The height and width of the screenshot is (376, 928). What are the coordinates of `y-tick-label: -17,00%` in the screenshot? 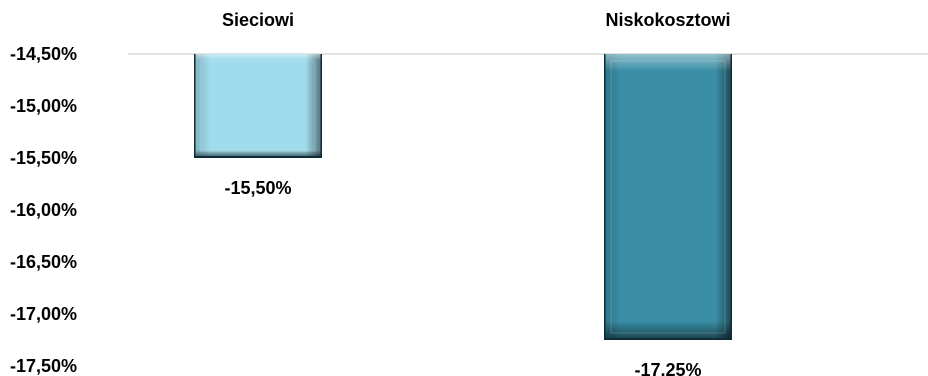 It's located at (43, 314).